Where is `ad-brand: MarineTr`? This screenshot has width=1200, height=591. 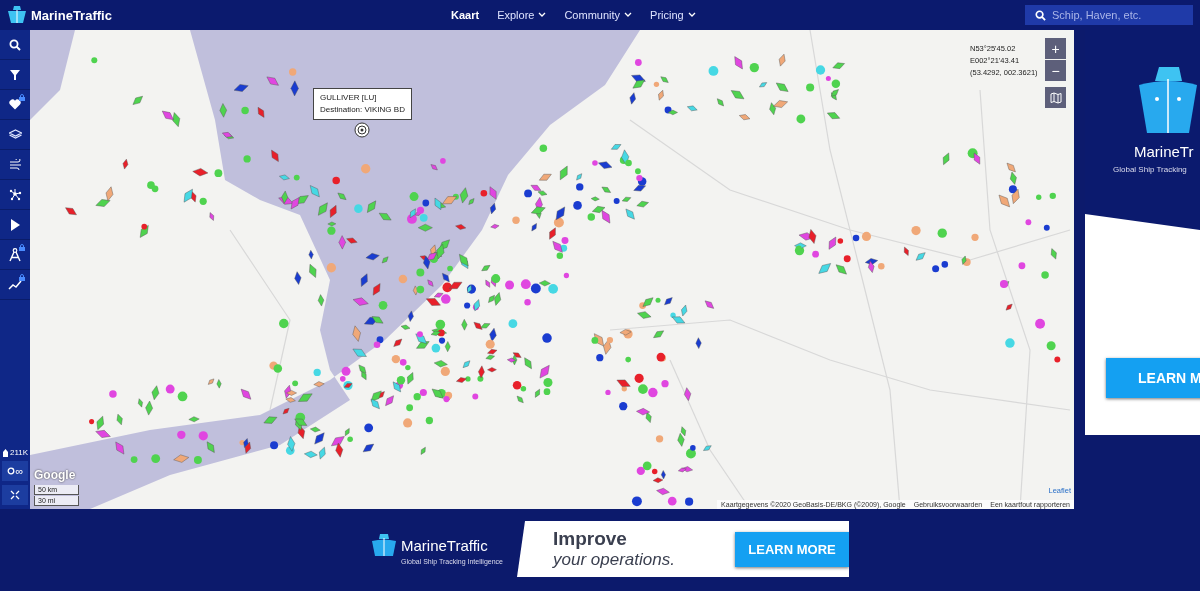
ad-brand: MarineTr is located at coordinates (1164, 151).